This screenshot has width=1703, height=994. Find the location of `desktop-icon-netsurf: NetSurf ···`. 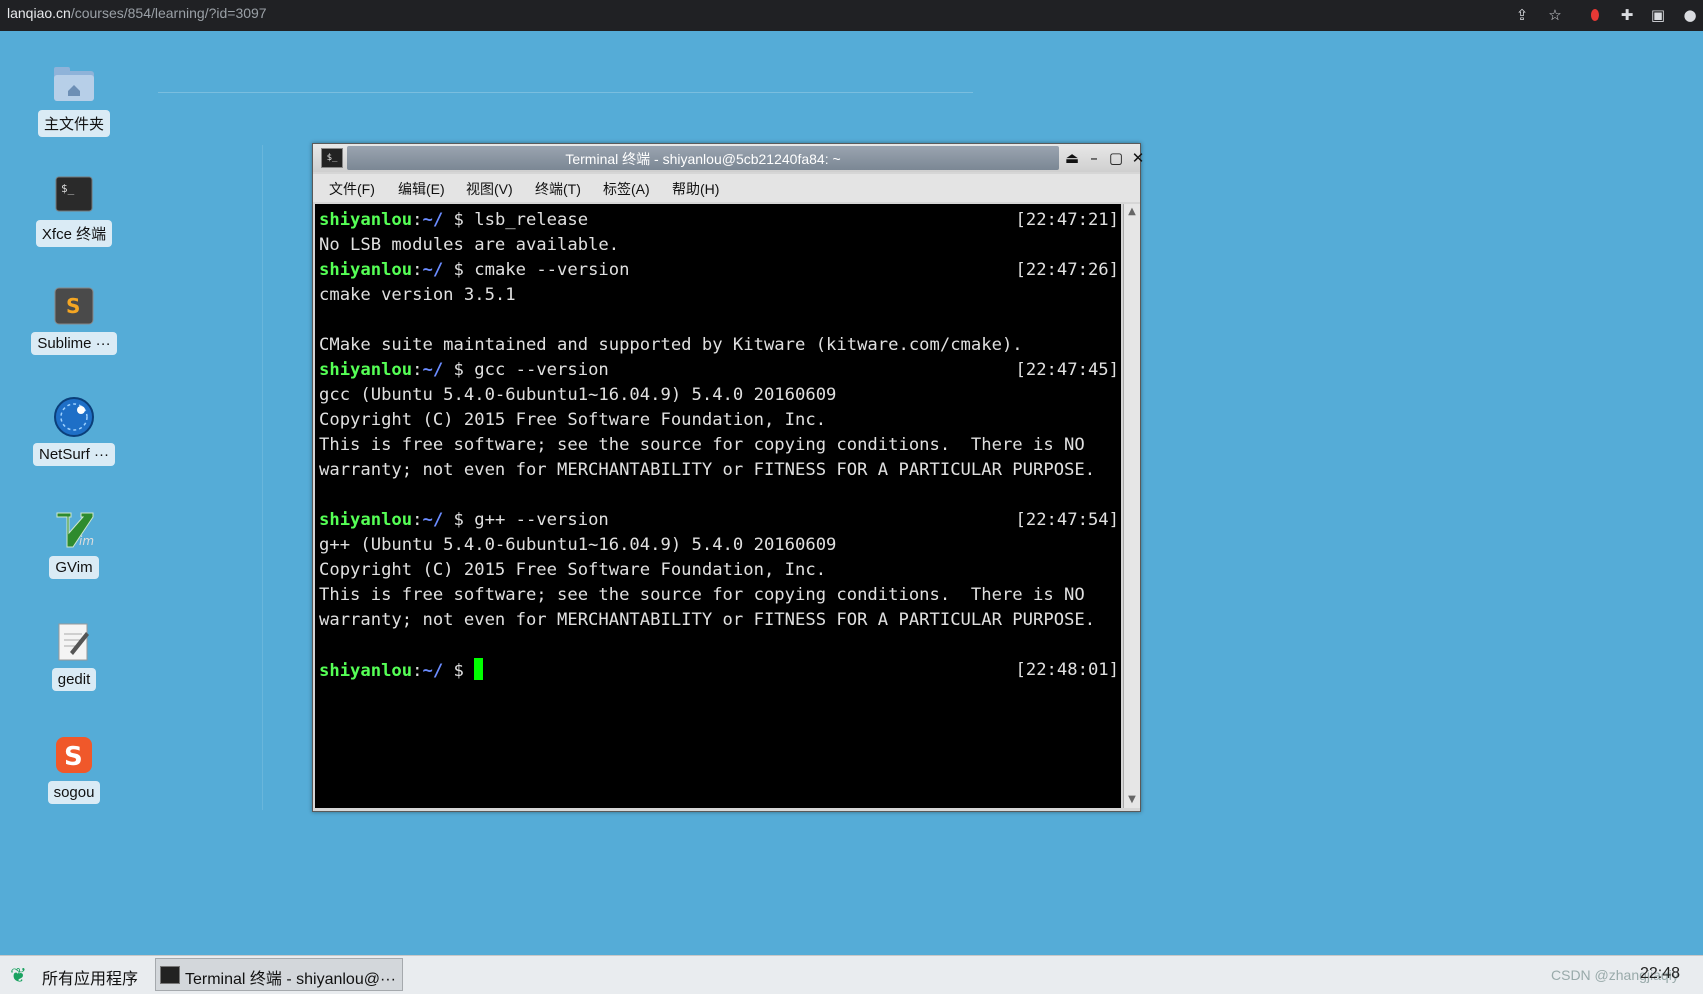

desktop-icon-netsurf: NetSurf ··· is located at coordinates (74, 430).